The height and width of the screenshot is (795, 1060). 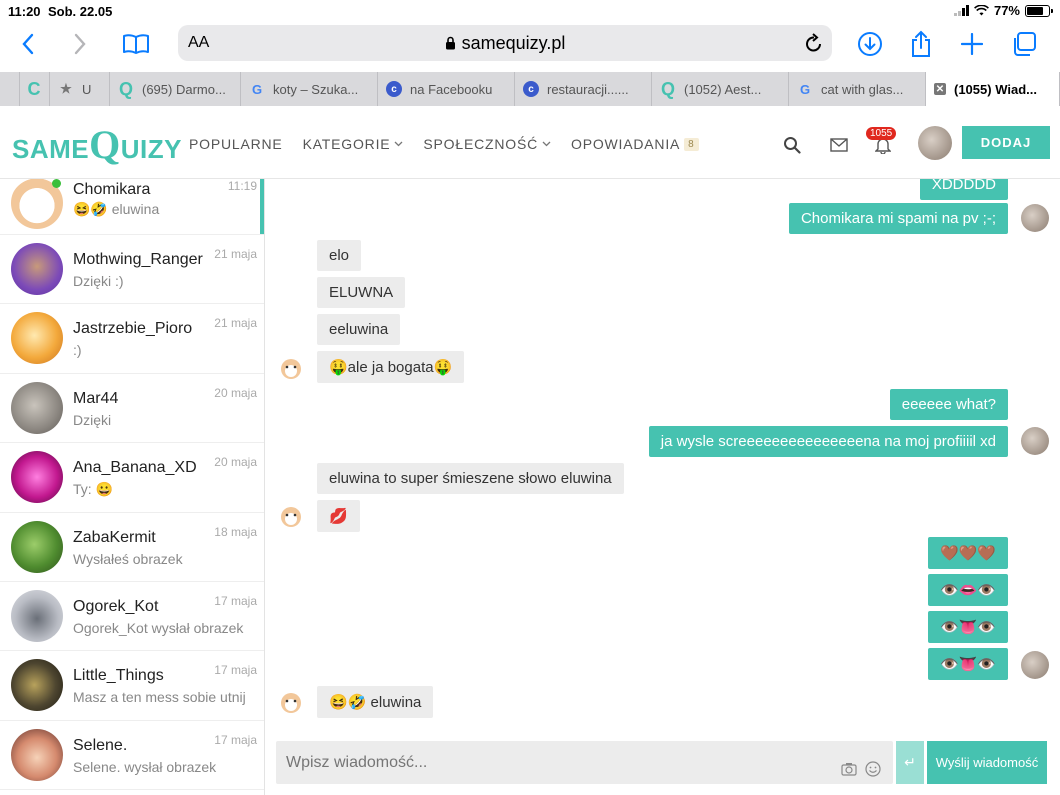 What do you see at coordinates (56, 183) in the screenshot?
I see `online-indicator` at bounding box center [56, 183].